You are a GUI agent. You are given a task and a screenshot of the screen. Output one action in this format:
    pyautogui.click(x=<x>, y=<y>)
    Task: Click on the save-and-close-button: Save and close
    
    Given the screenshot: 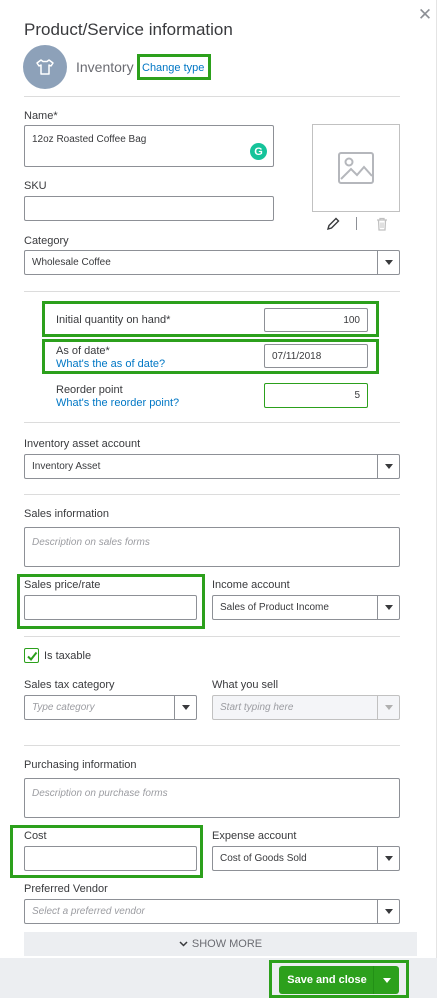 What is the action you would take?
    pyautogui.click(x=339, y=980)
    